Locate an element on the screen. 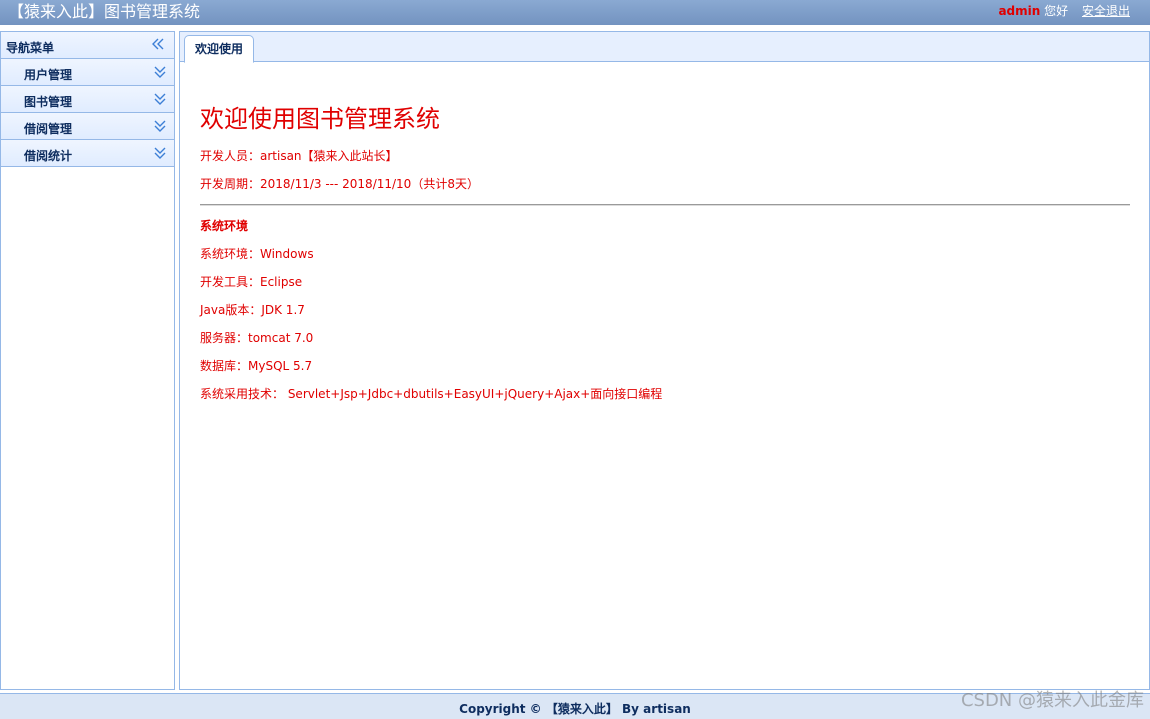 Image resolution: width=1150 pixels, height=719 pixels. nav-item-label: 借阅统计 is located at coordinates (48, 156).